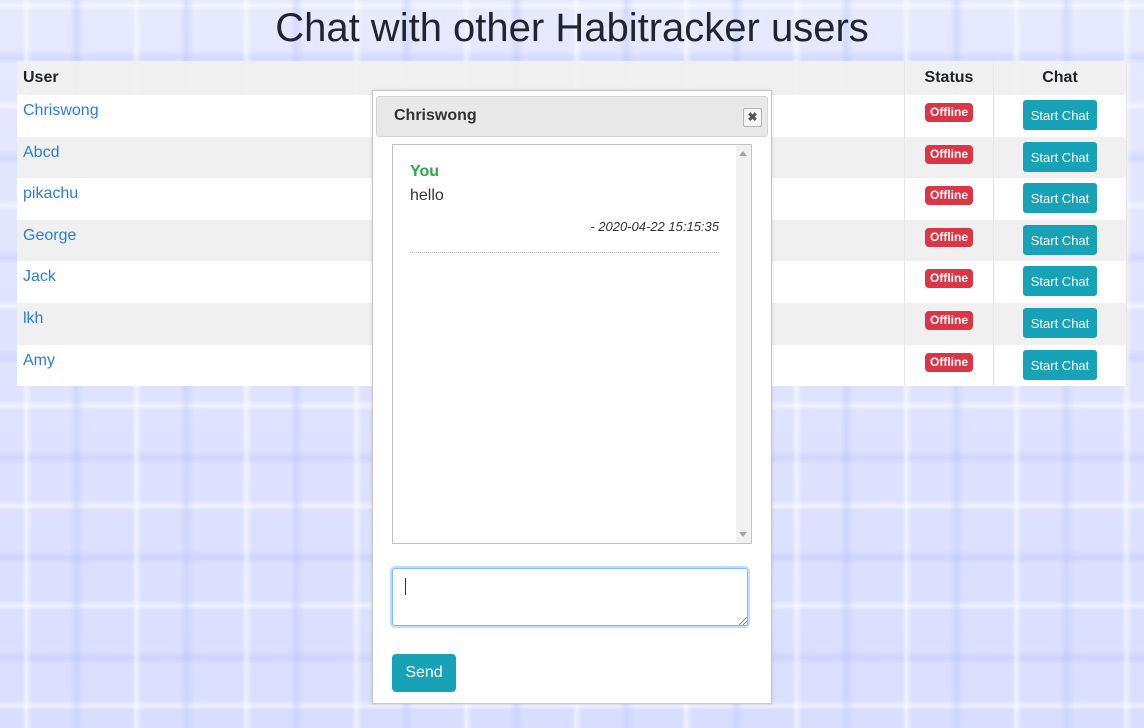  I want to click on user-link: lkh, so click(33, 319).